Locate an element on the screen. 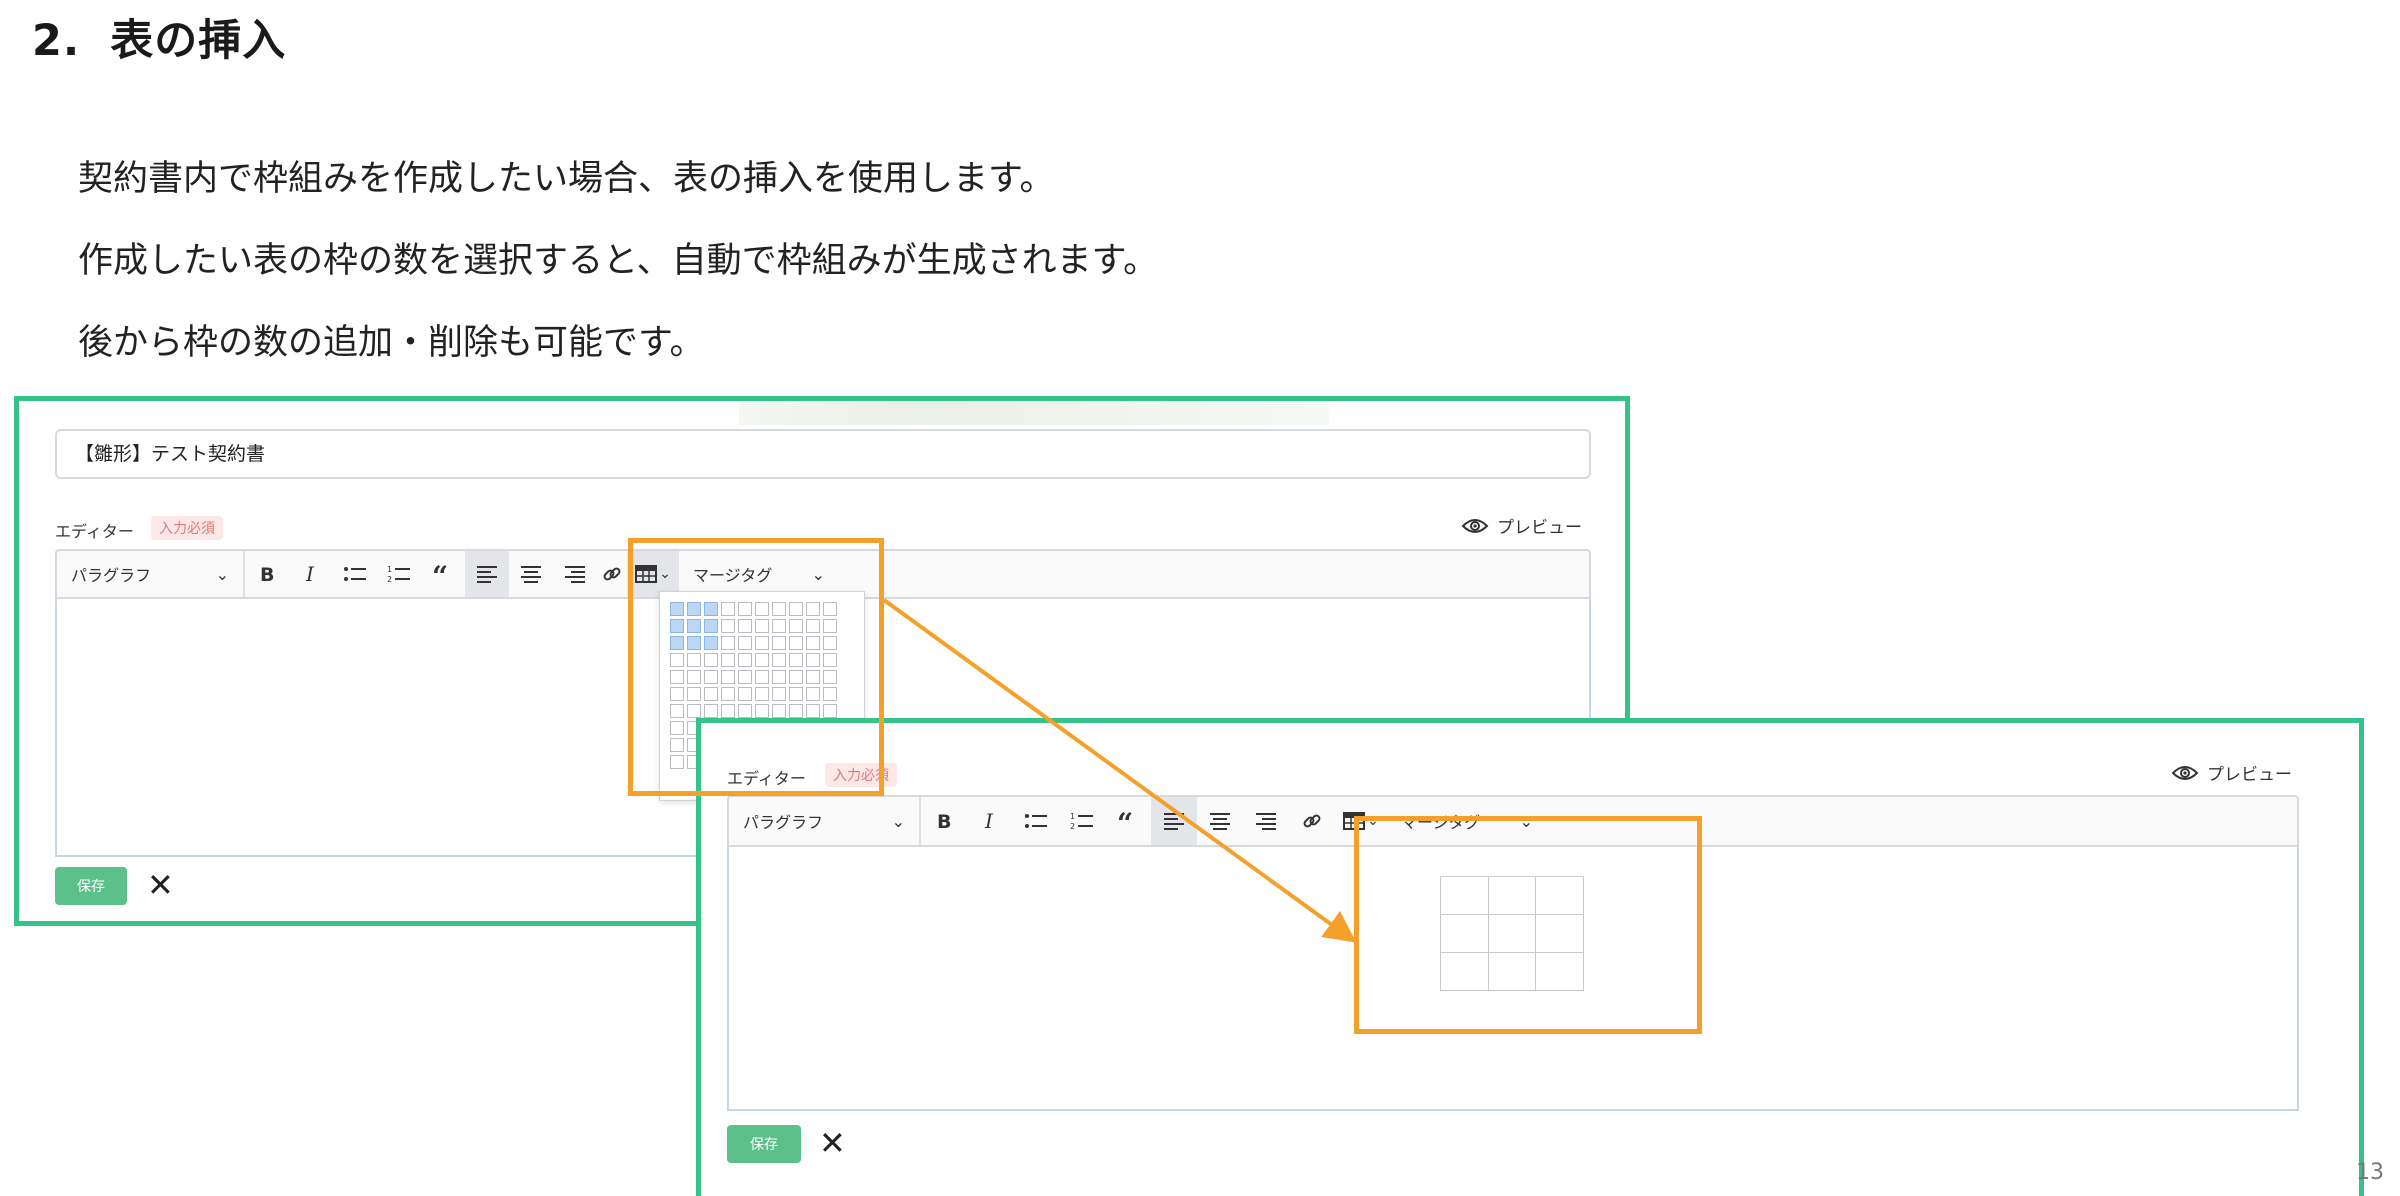 The height and width of the screenshot is (1196, 2400). highlight-table-picker is located at coordinates (756, 667).